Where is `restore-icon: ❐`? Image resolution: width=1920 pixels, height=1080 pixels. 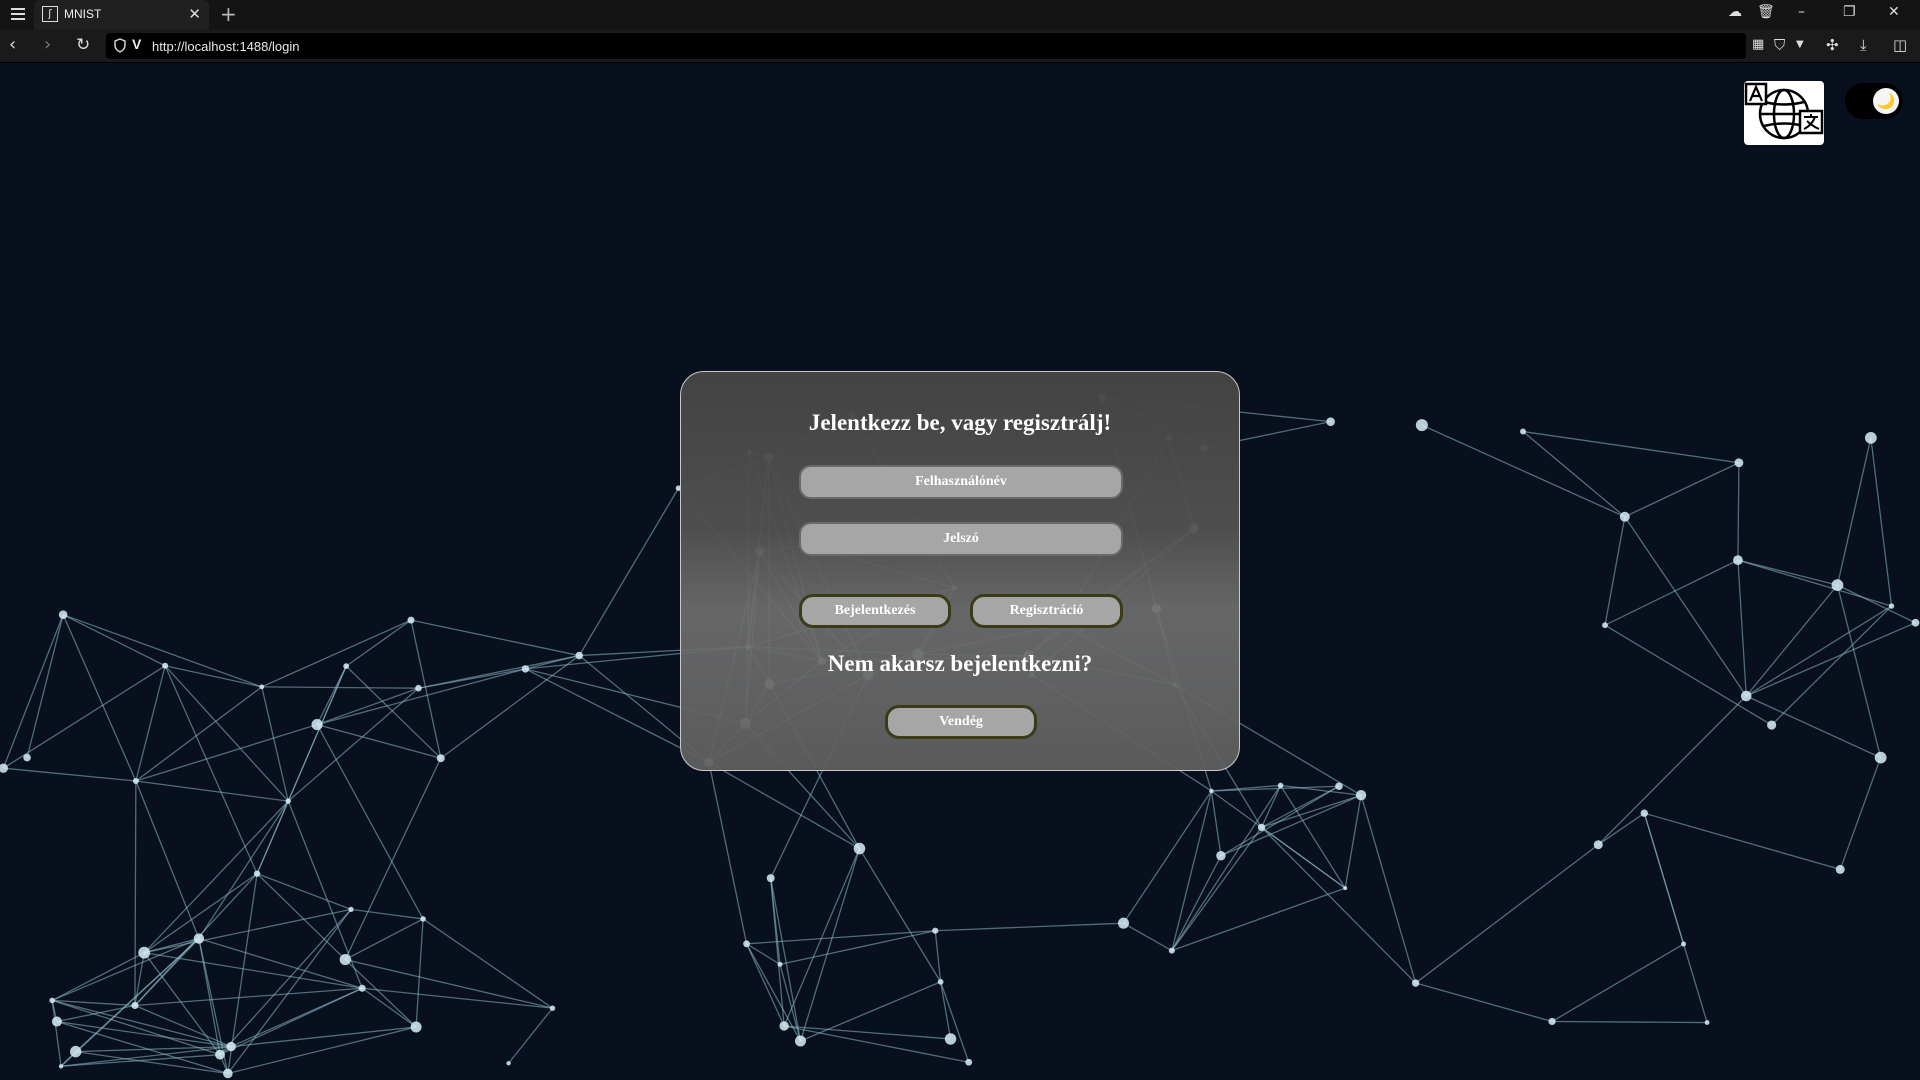 restore-icon: ❐ is located at coordinates (1849, 12).